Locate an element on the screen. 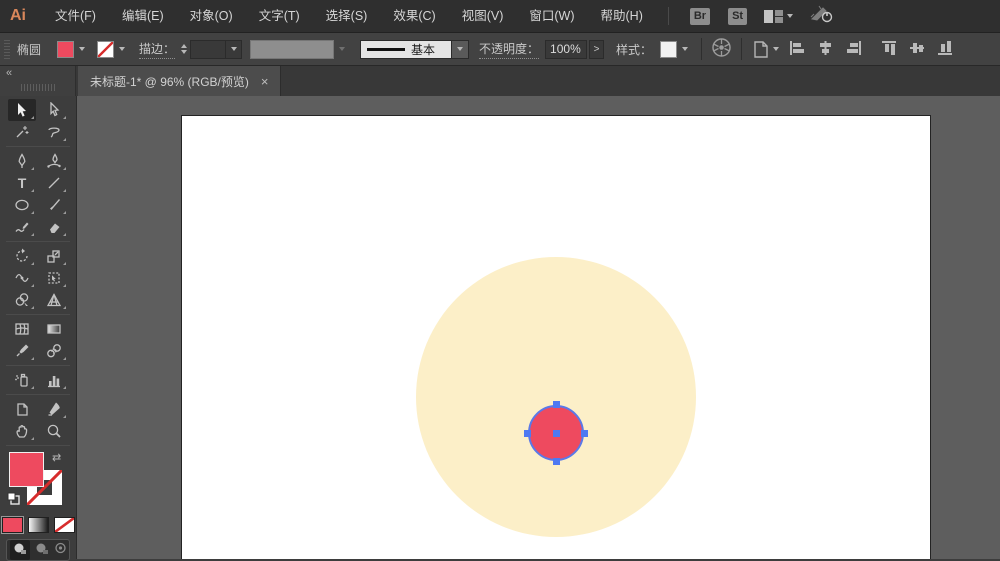  magic-wand-icon is located at coordinates (22, 132).